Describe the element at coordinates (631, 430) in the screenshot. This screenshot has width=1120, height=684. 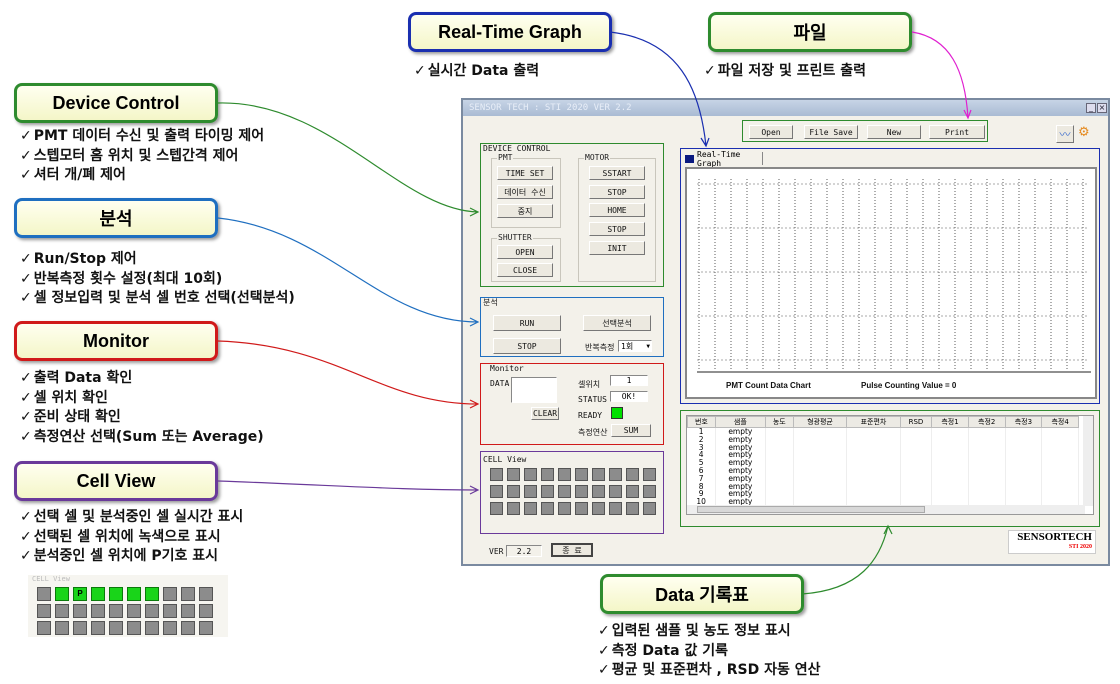
I see `calc-button: SUM` at that location.